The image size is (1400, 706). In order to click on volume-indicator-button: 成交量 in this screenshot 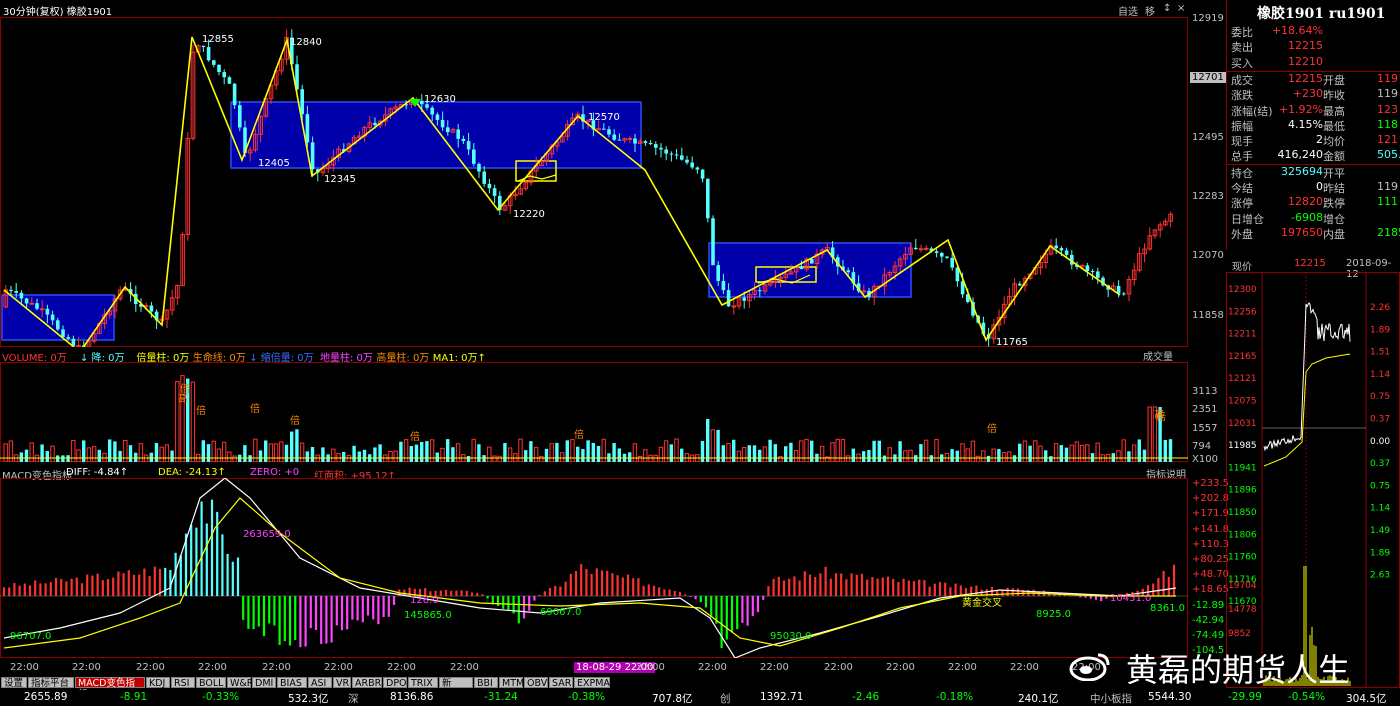, I will do `click(1158, 355)`.